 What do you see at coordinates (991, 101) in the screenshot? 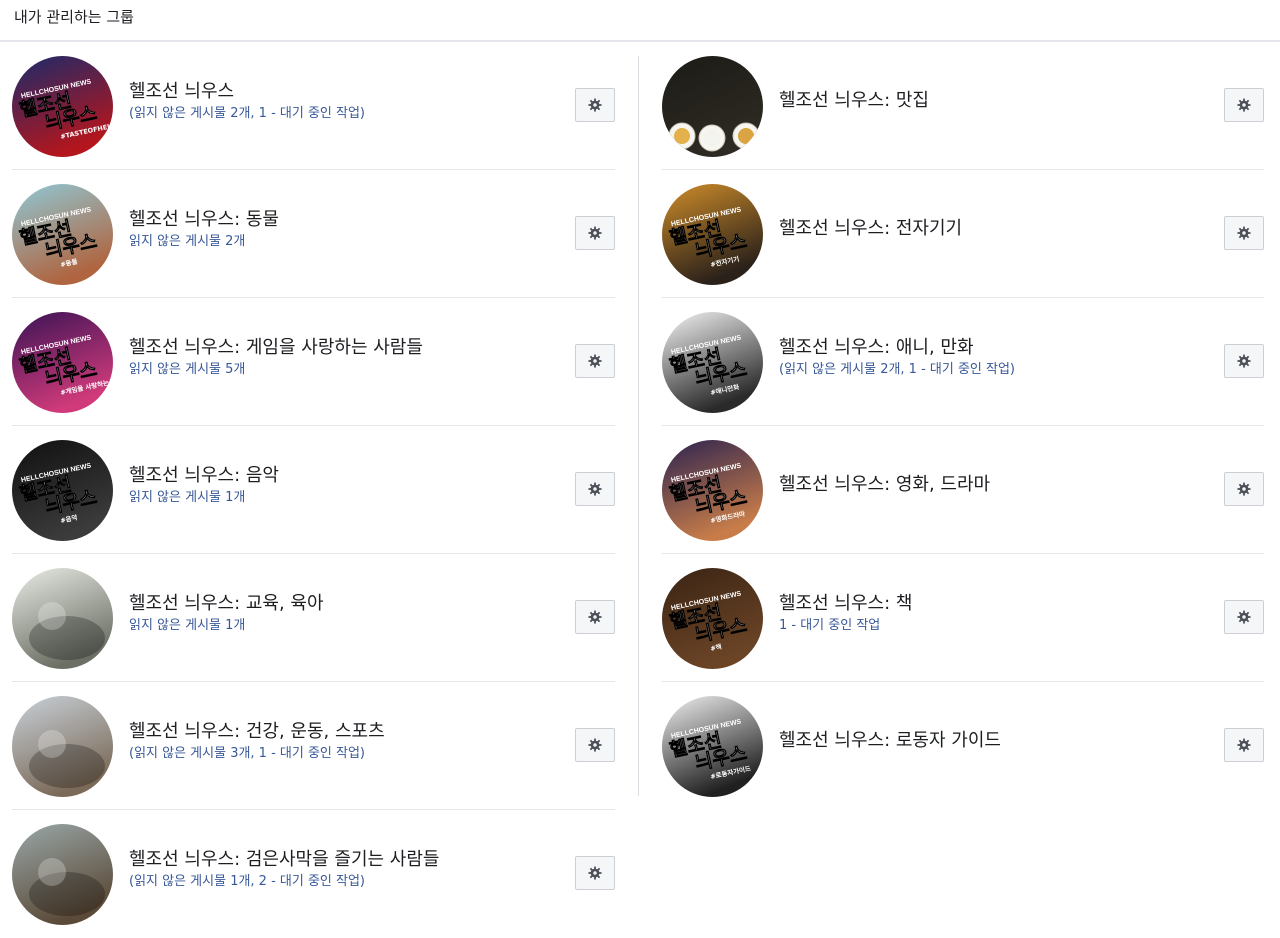
I see `group-name: 헬조선 늬우스: 맛집` at bounding box center [991, 101].